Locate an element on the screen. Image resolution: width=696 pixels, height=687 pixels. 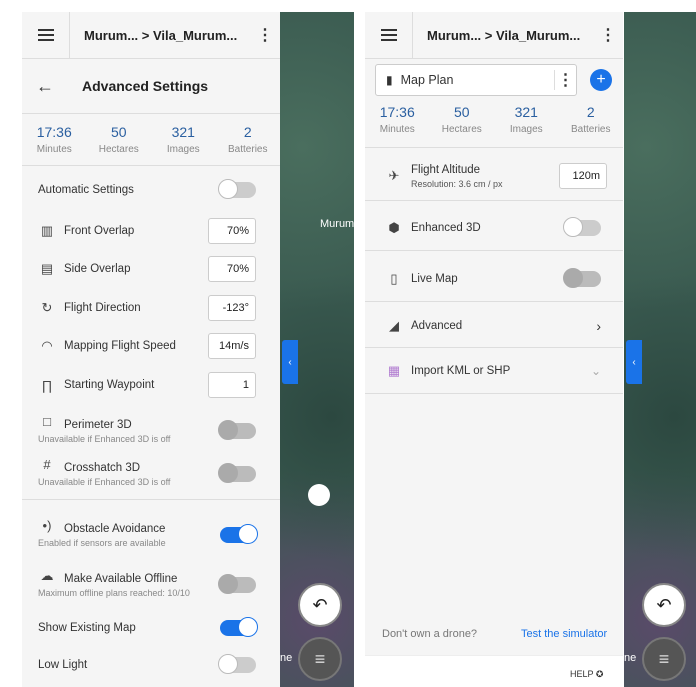
row-label: Side Overlap is located at coordinates (97, 269).